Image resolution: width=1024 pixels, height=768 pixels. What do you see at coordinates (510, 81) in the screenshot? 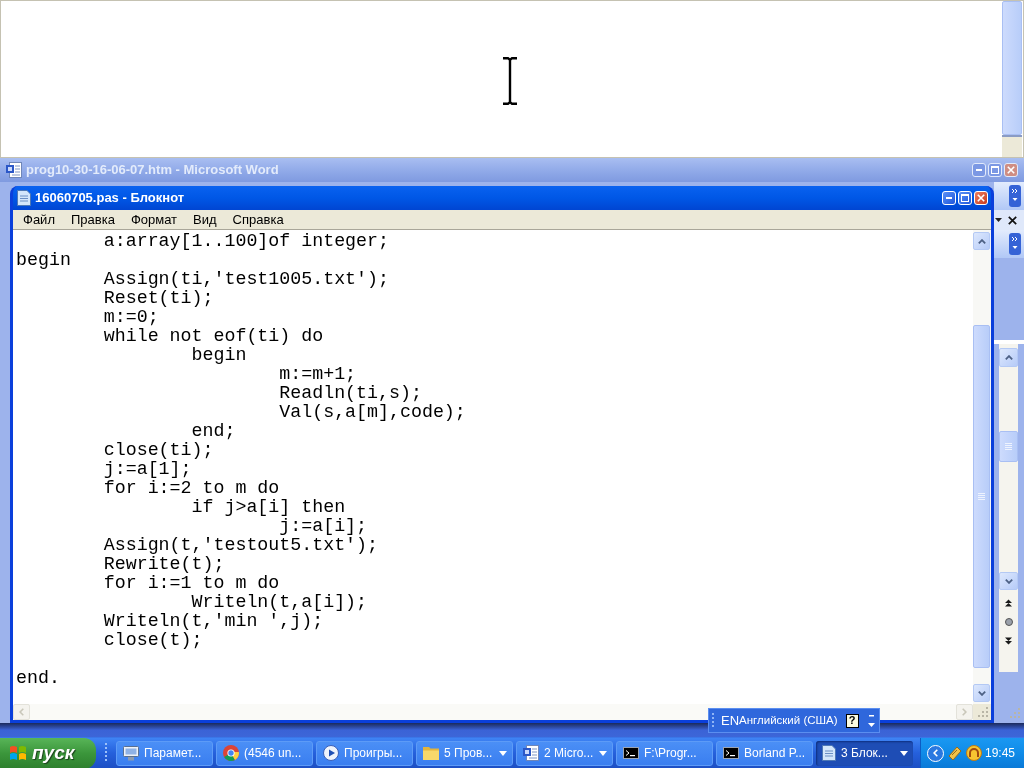
I see `text-cursor-icon` at bounding box center [510, 81].